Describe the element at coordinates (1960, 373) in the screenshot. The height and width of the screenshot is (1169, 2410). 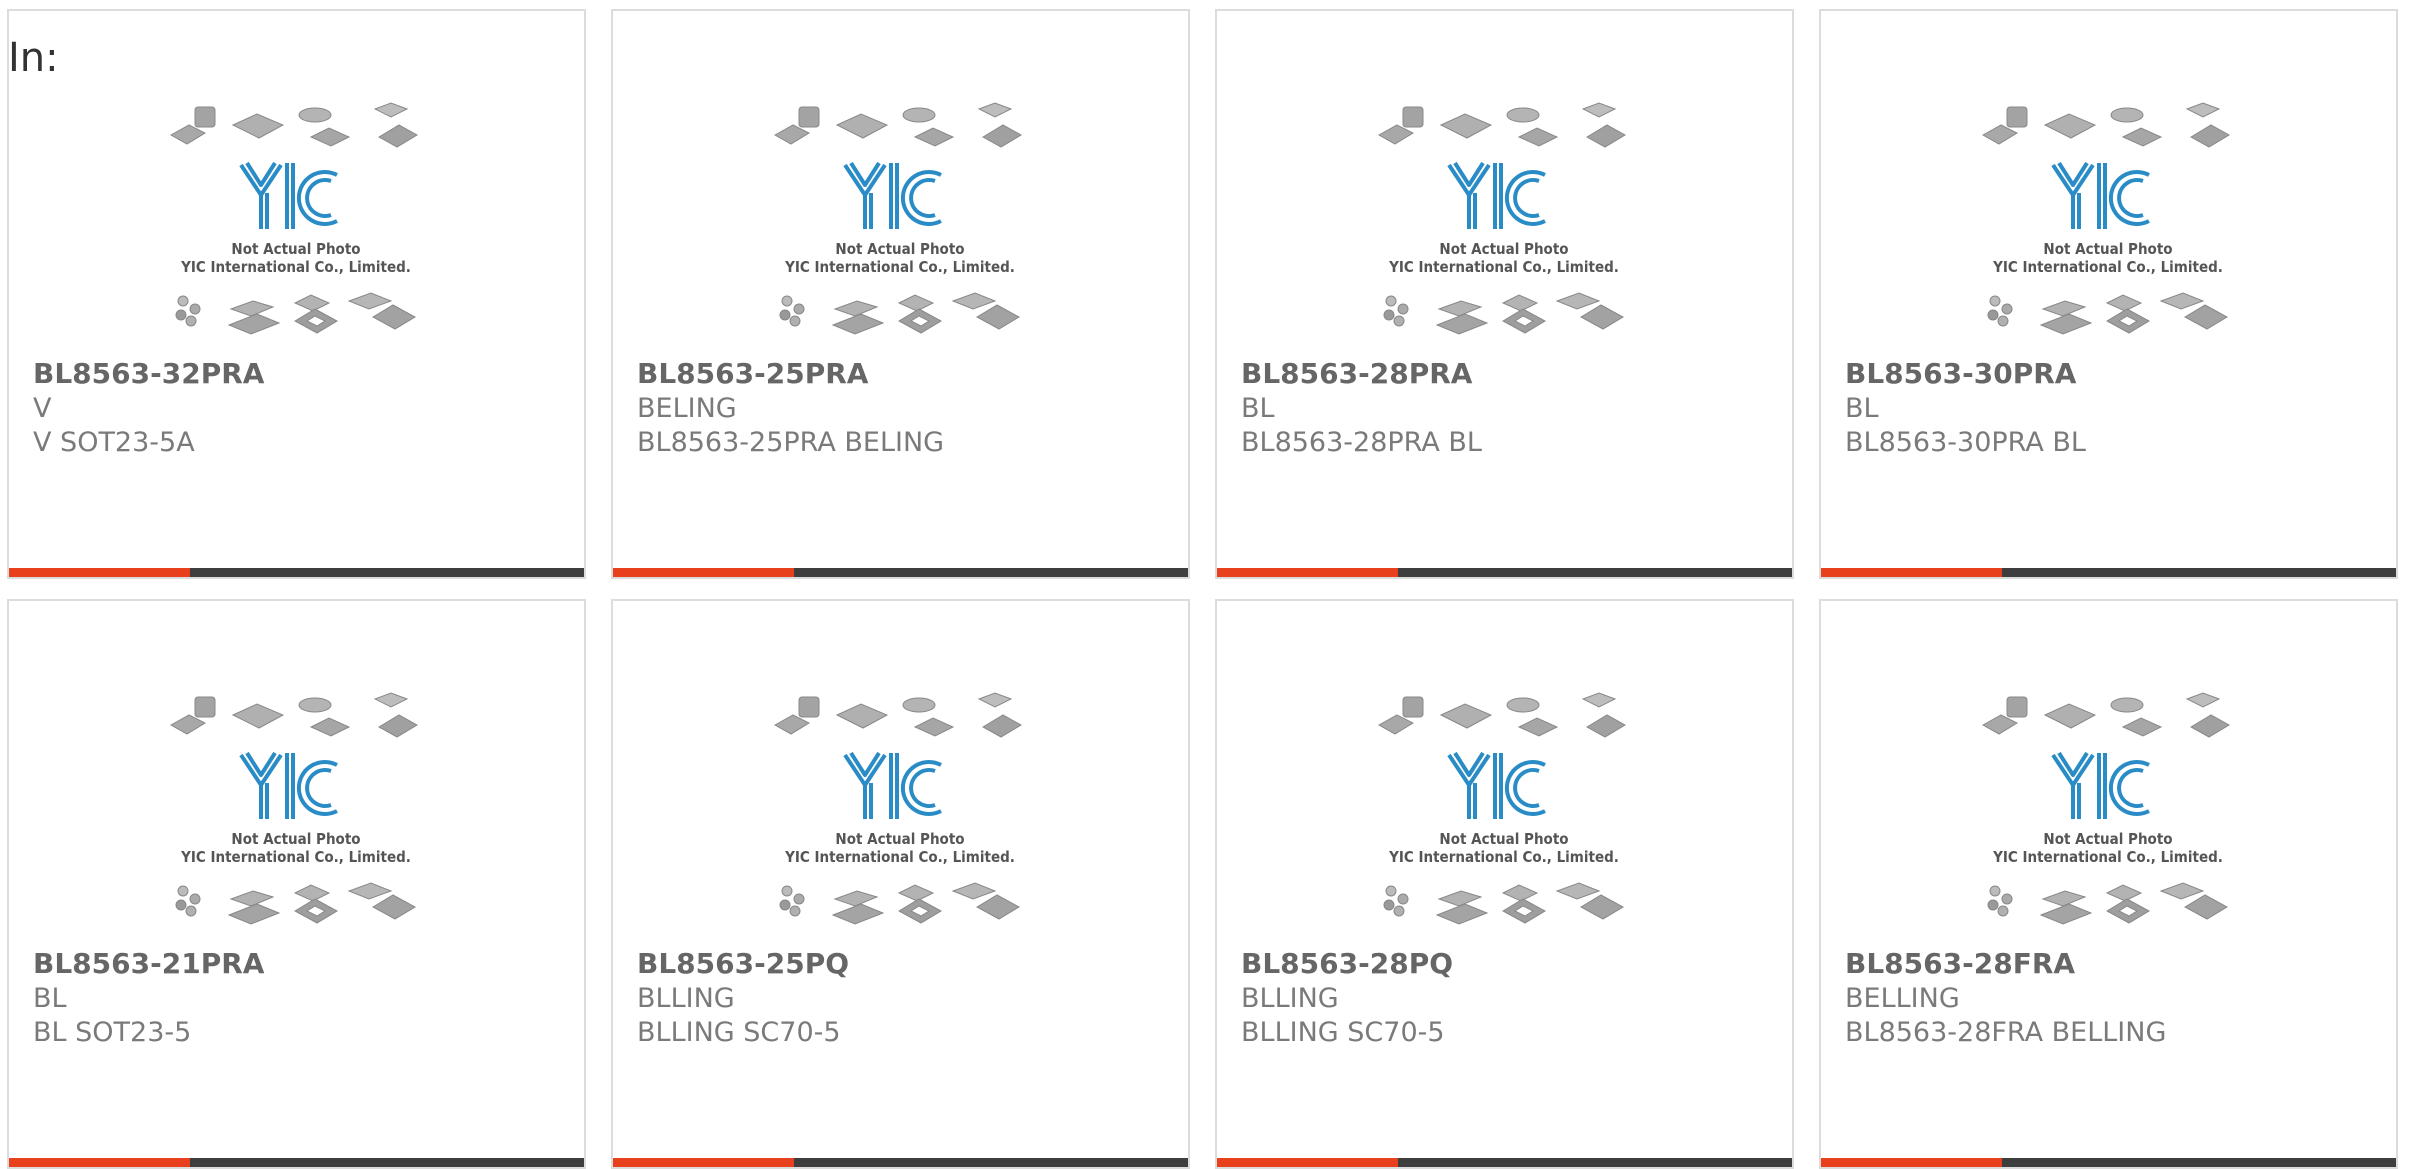
I see `part-number-link: BL8563-30PRA` at that location.